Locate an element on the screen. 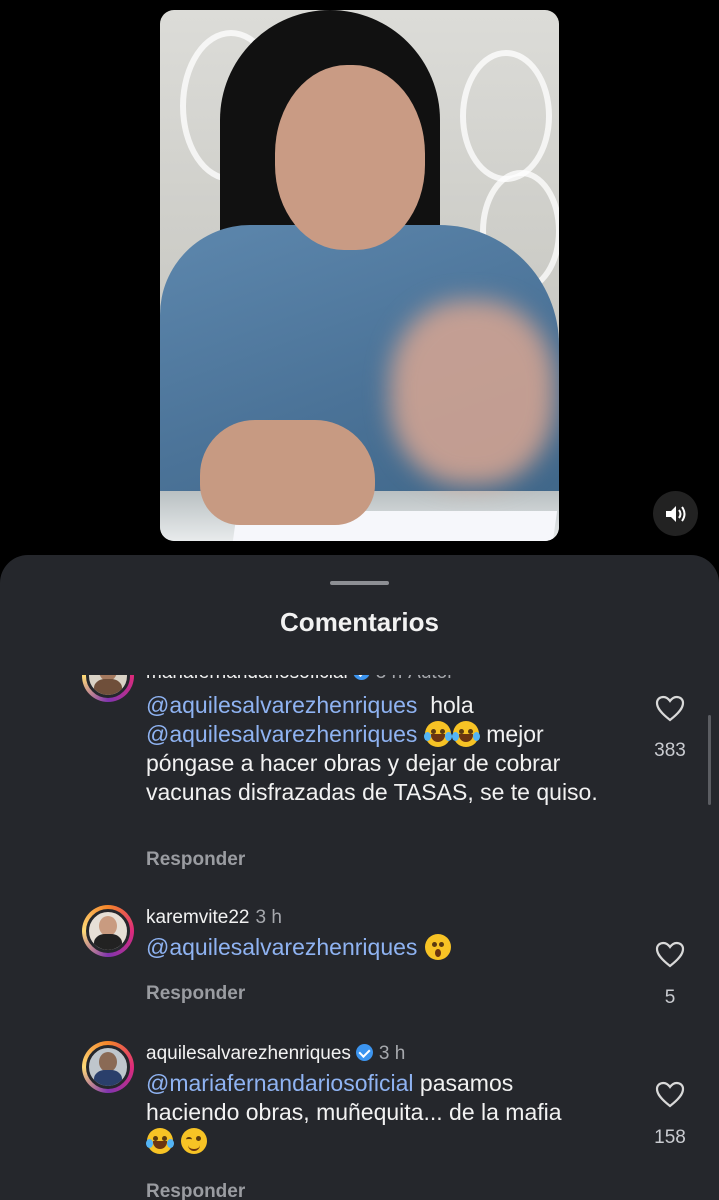 This screenshot has height=1200, width=719. comment-header: aquilesalvarezhenriques 3 h is located at coordinates (275, 1054).